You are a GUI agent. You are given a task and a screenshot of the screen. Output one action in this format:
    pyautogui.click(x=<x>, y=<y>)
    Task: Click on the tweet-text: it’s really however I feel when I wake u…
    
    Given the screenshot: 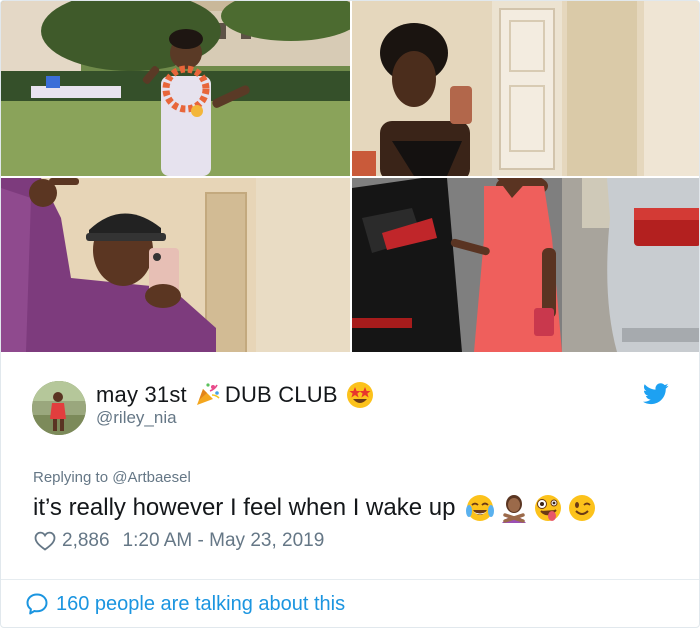 What is the action you would take?
    pyautogui.click(x=315, y=508)
    